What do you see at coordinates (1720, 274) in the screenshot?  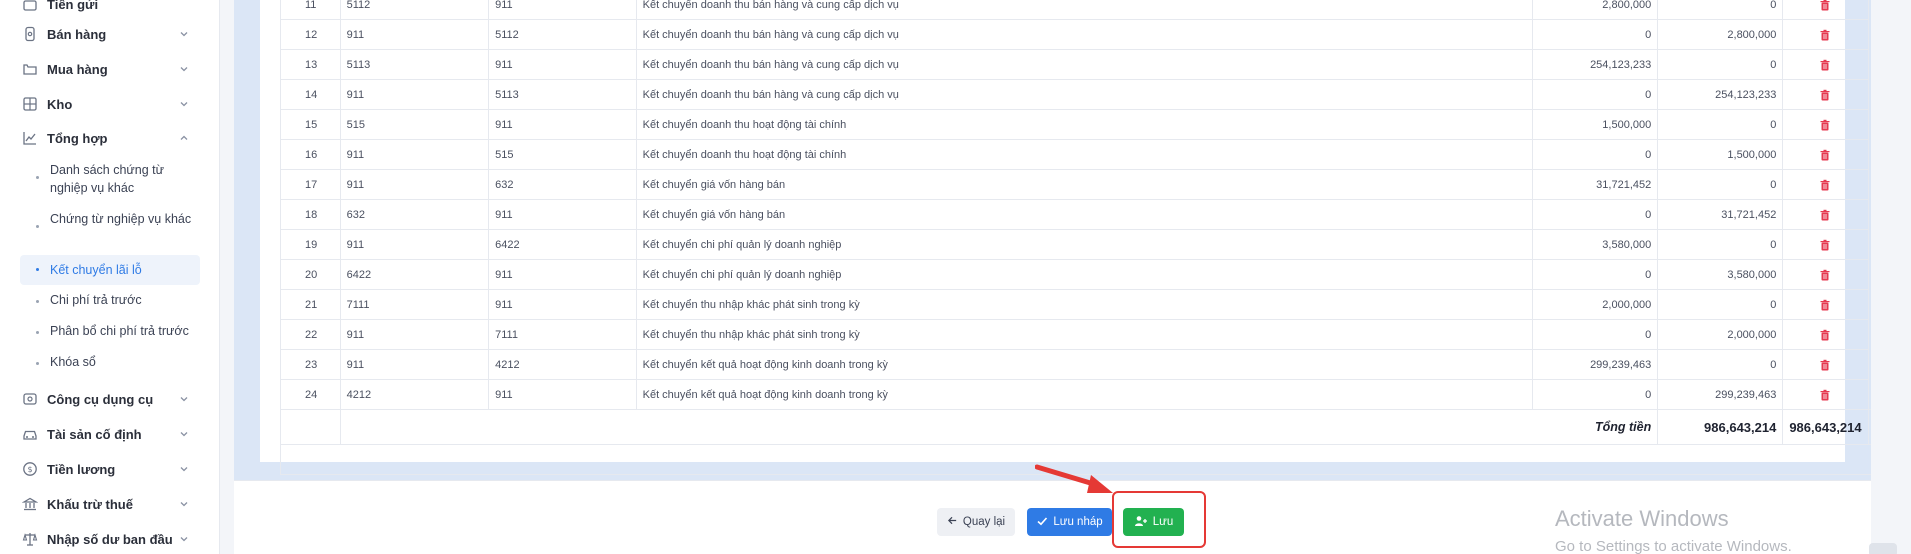 I see `credit-amount-cell: 3,580,000` at bounding box center [1720, 274].